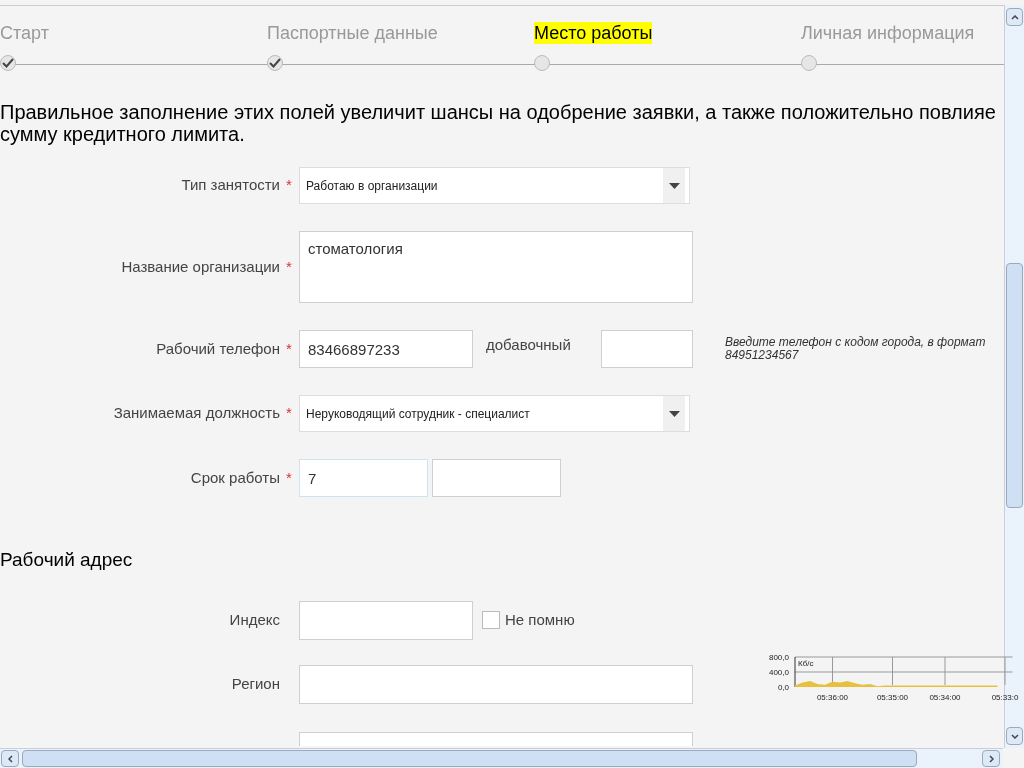 This screenshot has height=768, width=1024. Describe the element at coordinates (855, 342) in the screenshot. I see `hint-text: Введите телефон с кодом города, в формат` at that location.